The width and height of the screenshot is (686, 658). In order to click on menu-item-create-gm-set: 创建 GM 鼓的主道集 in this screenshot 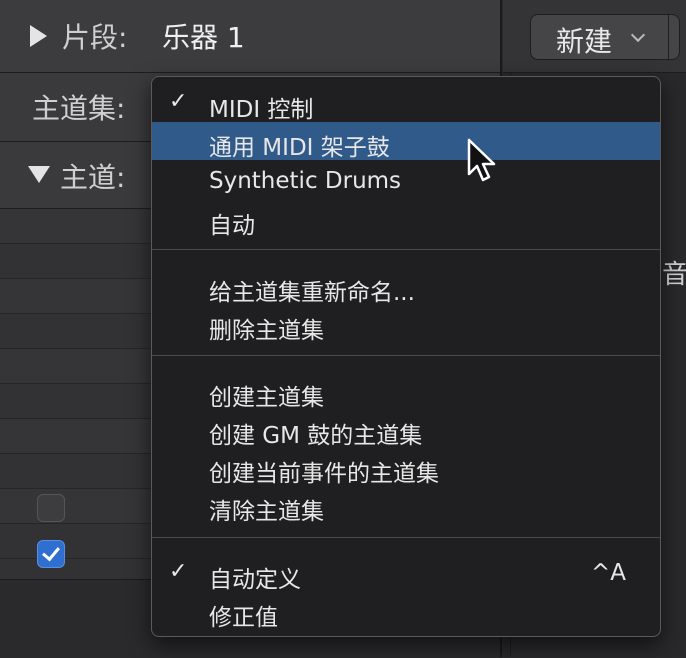, I will do `click(406, 429)`.